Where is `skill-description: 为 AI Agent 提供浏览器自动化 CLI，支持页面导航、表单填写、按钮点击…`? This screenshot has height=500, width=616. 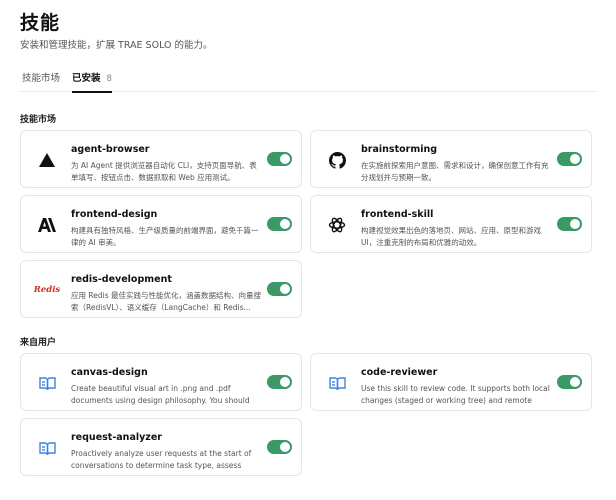 skill-description: 为 AI Agent 提供浏览器自动化 CLI，支持页面导航、表单填写、按钮点击… is located at coordinates (164, 171).